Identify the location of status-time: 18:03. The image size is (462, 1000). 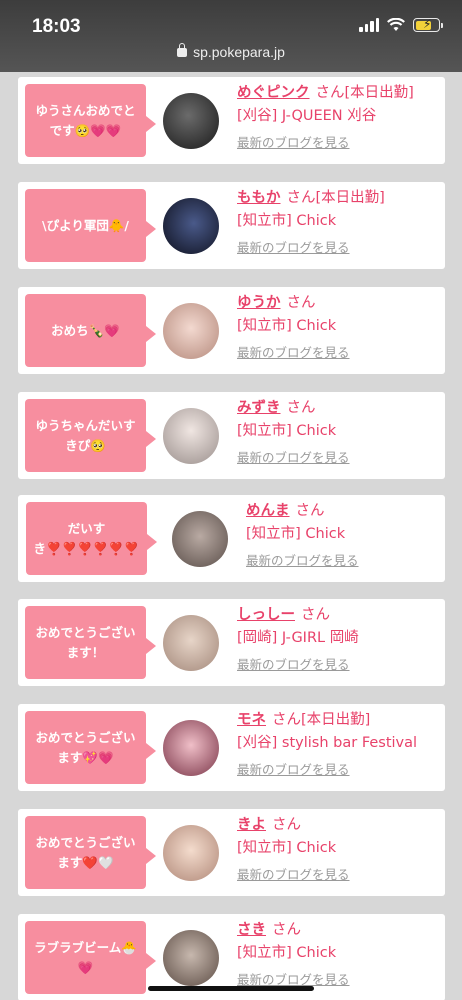
(56, 26).